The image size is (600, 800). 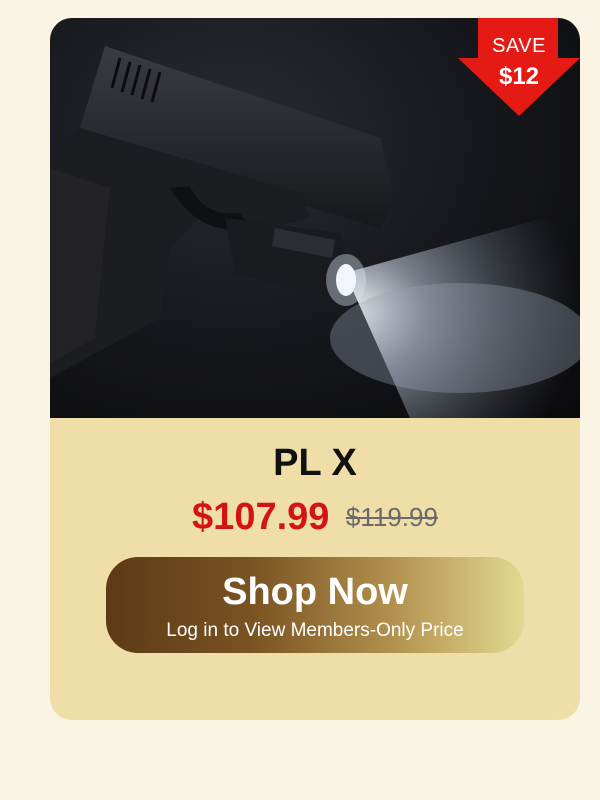 What do you see at coordinates (261, 517) in the screenshot?
I see `current-price: $107.99` at bounding box center [261, 517].